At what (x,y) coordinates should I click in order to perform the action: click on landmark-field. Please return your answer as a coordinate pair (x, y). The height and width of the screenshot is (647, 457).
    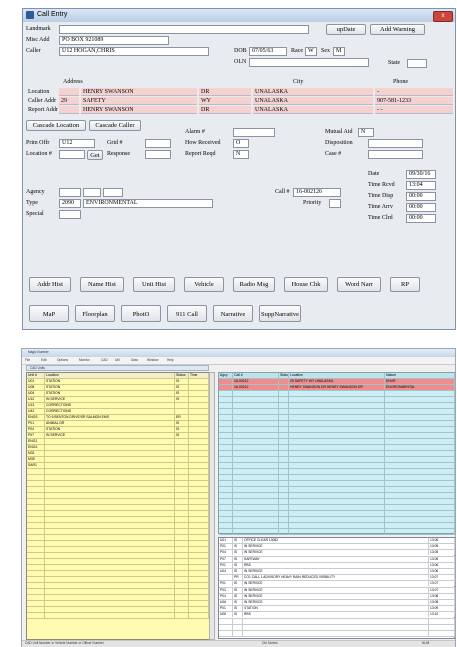
    Looking at the image, I should click on (184, 29).